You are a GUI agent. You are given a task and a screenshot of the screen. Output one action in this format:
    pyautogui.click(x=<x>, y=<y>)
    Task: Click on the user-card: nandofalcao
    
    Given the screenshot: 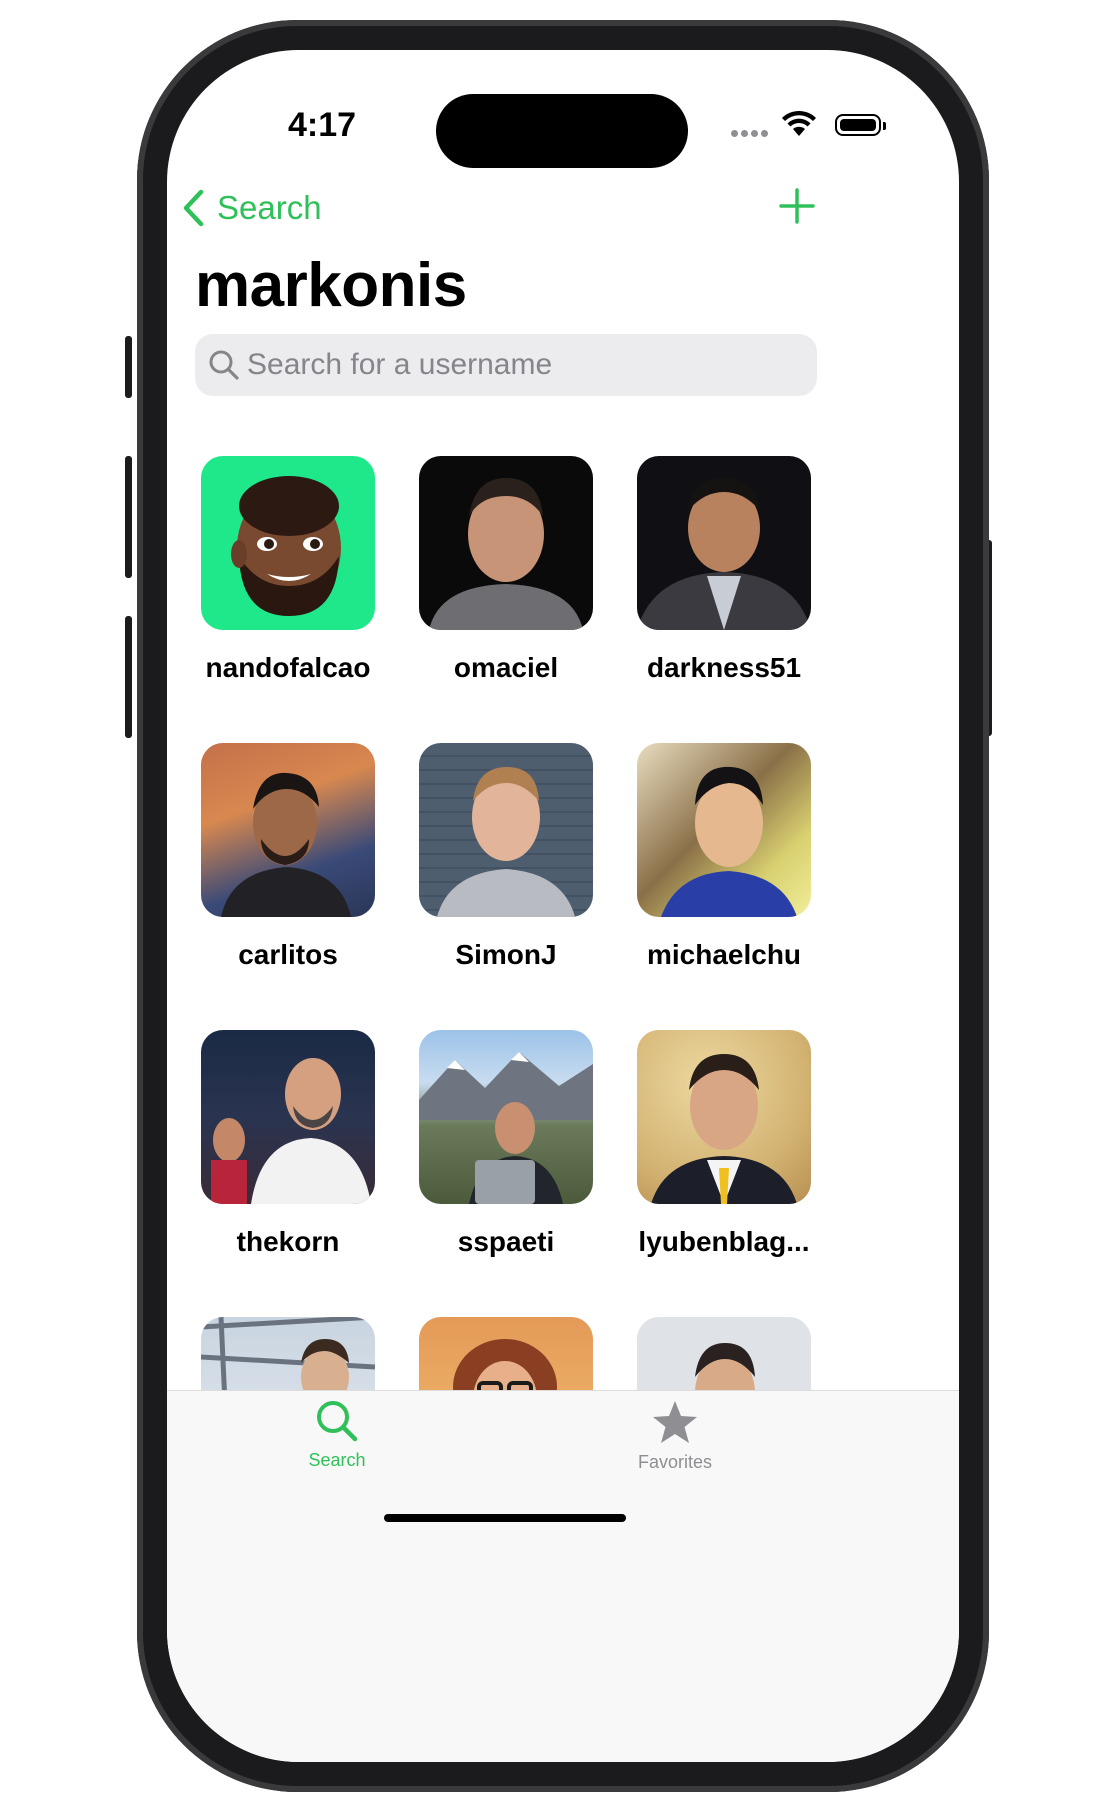 What is the action you would take?
    pyautogui.click(x=288, y=570)
    